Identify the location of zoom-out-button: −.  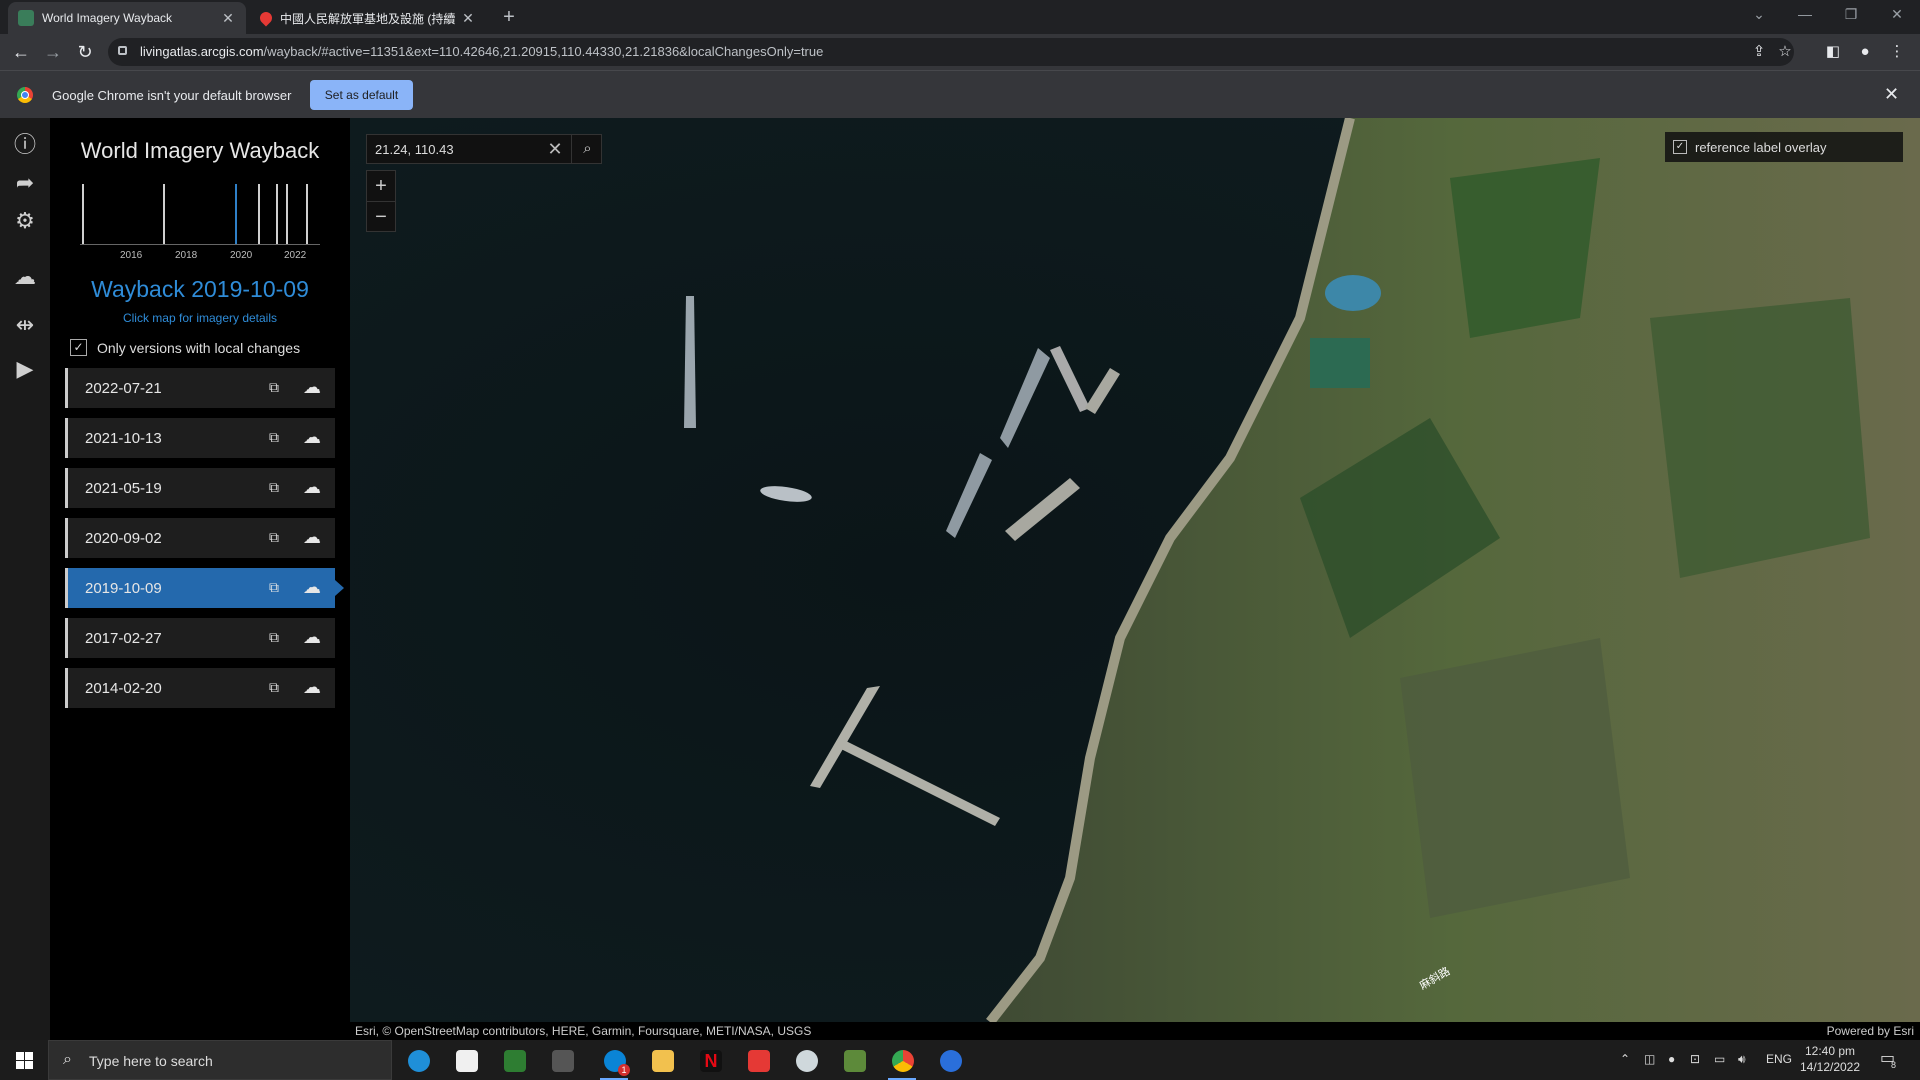
(381, 216).